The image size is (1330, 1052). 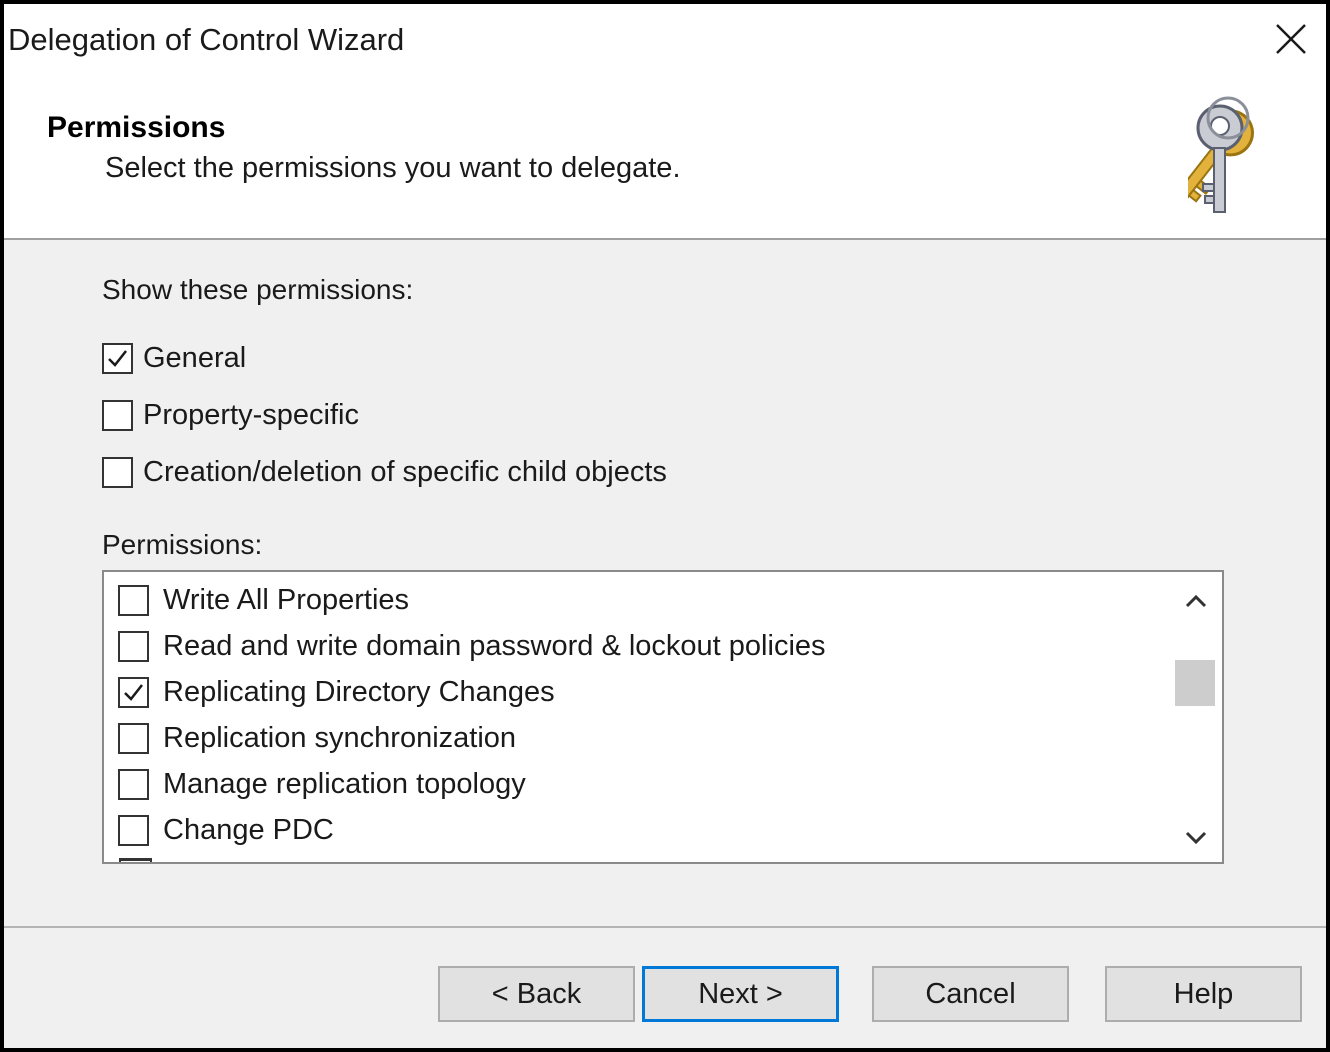 What do you see at coordinates (536, 994) in the screenshot?
I see `back-button: < Back` at bounding box center [536, 994].